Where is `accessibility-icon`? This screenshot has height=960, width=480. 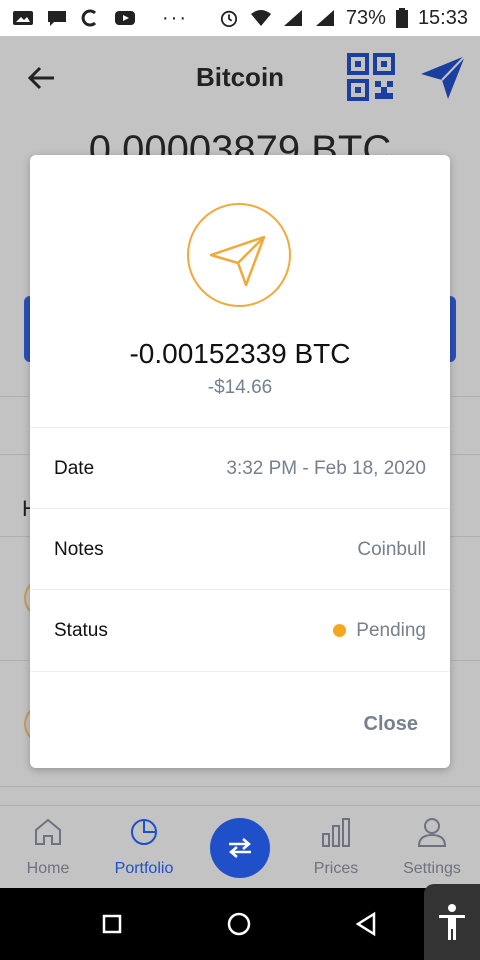 accessibility-icon is located at coordinates (452, 922).